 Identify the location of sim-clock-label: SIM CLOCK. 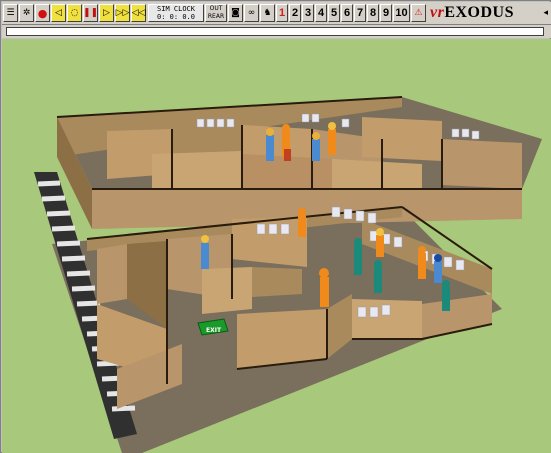
(176, 9).